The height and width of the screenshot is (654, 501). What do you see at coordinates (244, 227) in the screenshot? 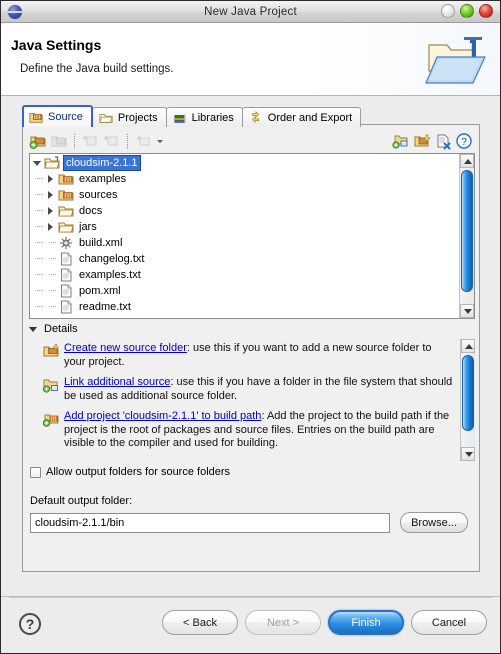
I see `tree-row: jars` at bounding box center [244, 227].